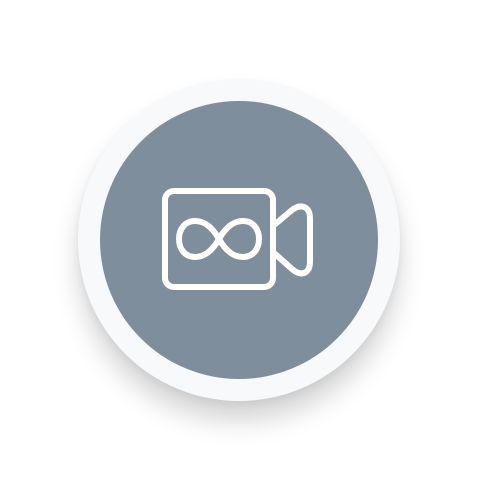 The width and height of the screenshot is (480, 480). Describe the element at coordinates (219, 239) in the screenshot. I see `infinity-shape` at that location.